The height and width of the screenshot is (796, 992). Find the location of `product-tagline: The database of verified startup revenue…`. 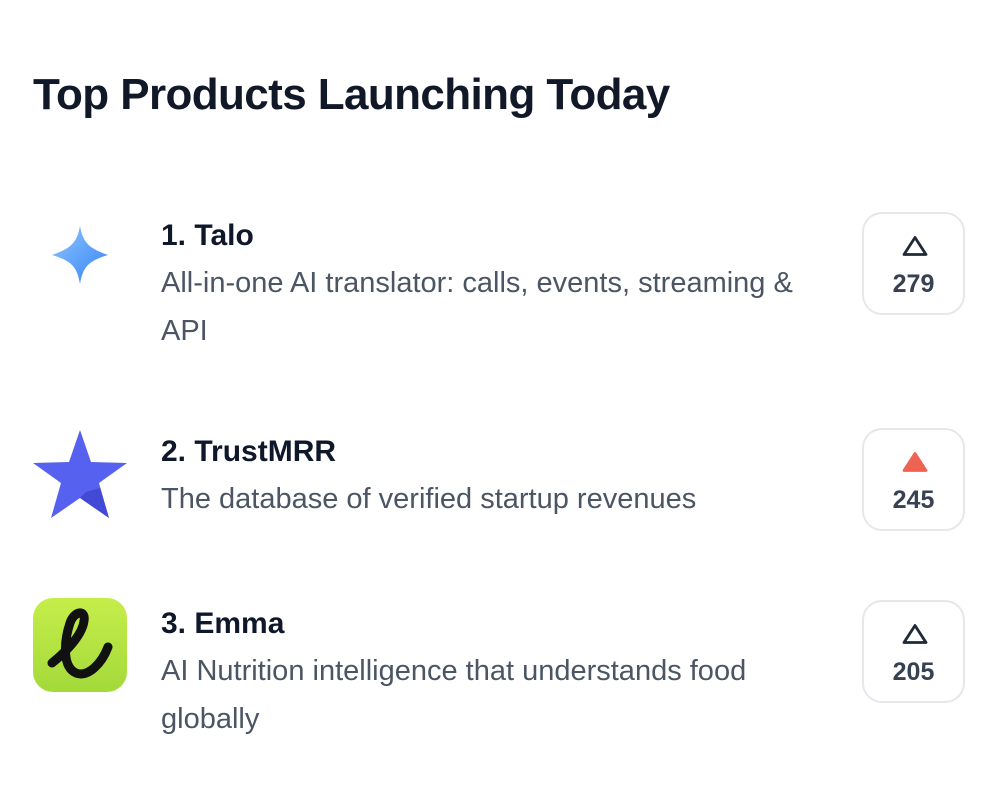

product-tagline: The database of verified startup revenue… is located at coordinates (429, 499).